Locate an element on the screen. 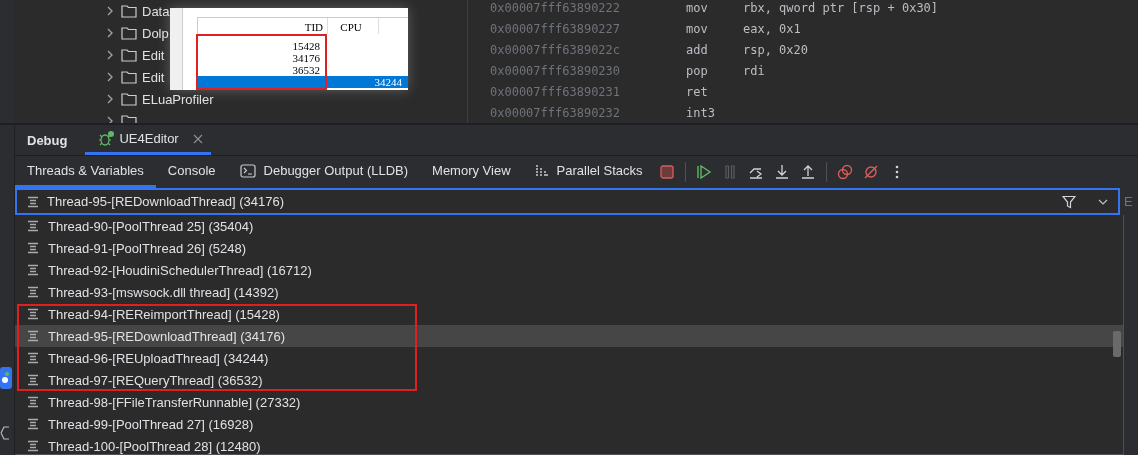 This screenshot has height=455, width=1138. terminal-icon is located at coordinates (247, 170).